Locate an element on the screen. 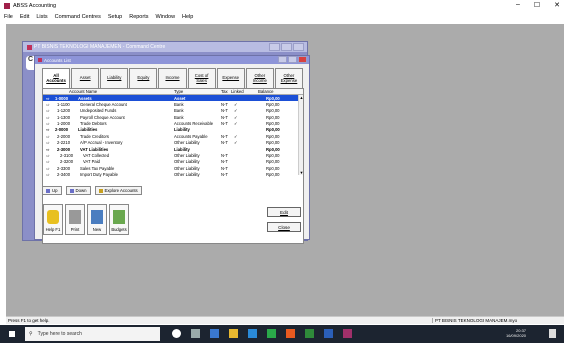 This screenshot has height=343, width=564. menu-file: File is located at coordinates (8, 17).